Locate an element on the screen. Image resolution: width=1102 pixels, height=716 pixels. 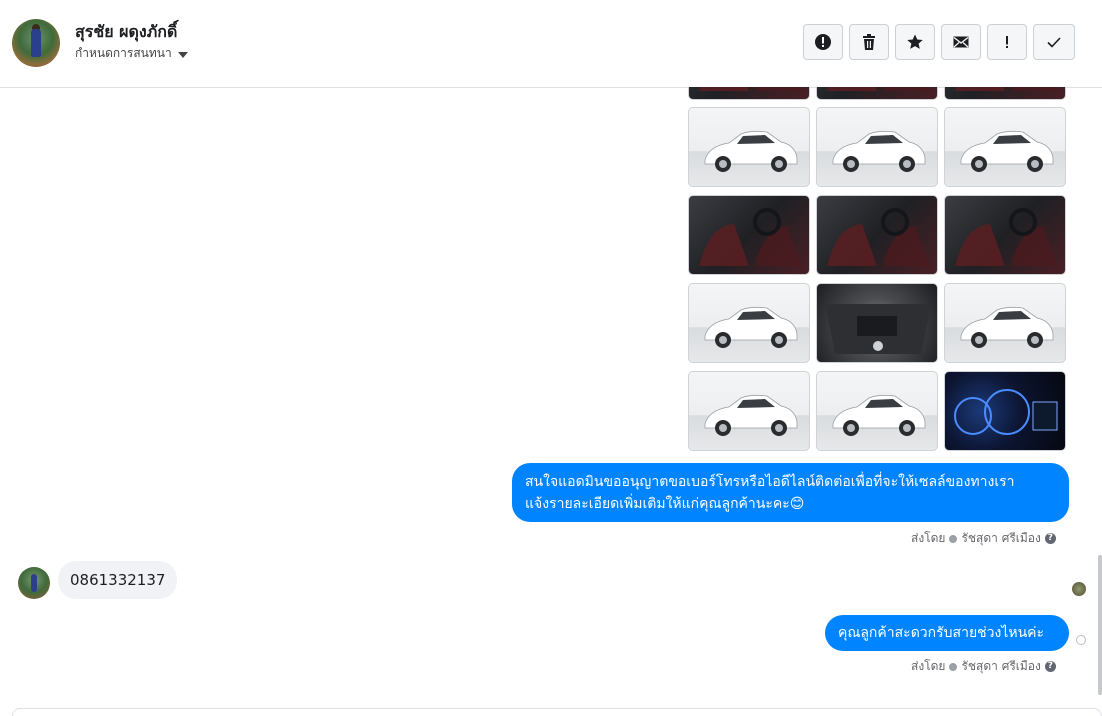
star-button is located at coordinates (915, 42).